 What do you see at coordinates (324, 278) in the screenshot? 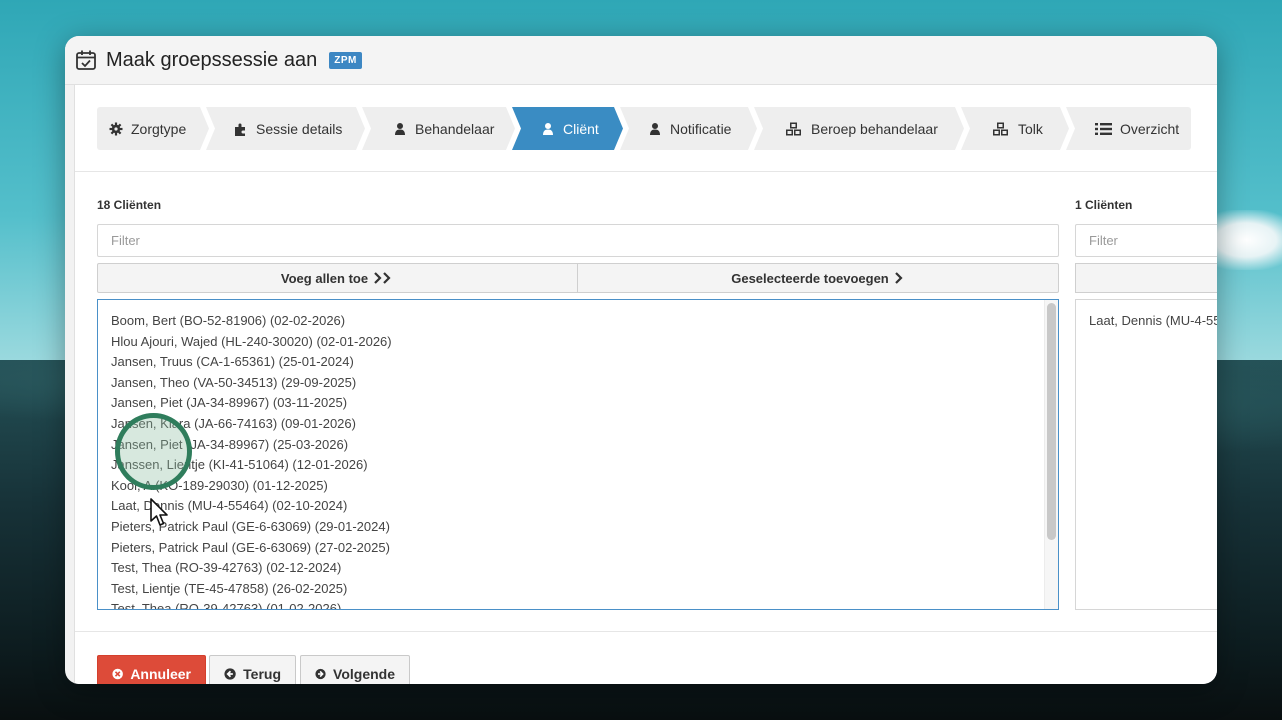
I see `add-all-label: Voeg allen toe` at bounding box center [324, 278].